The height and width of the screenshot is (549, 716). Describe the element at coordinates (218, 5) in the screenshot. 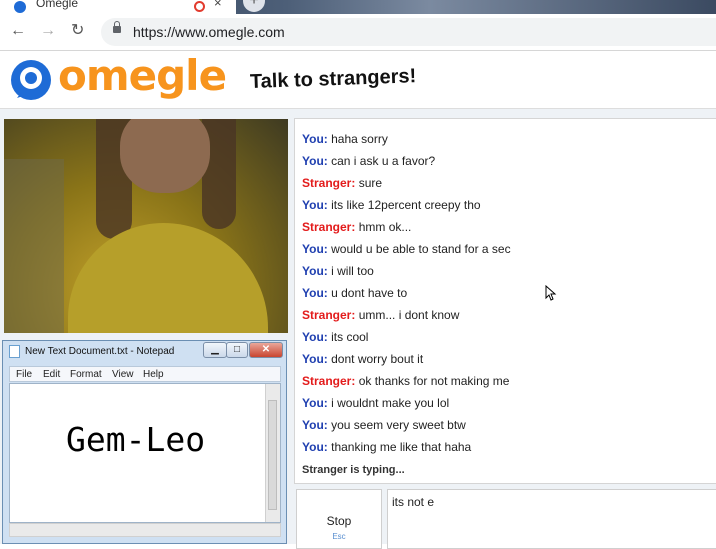

I see `tab-close-icon: ×` at that location.